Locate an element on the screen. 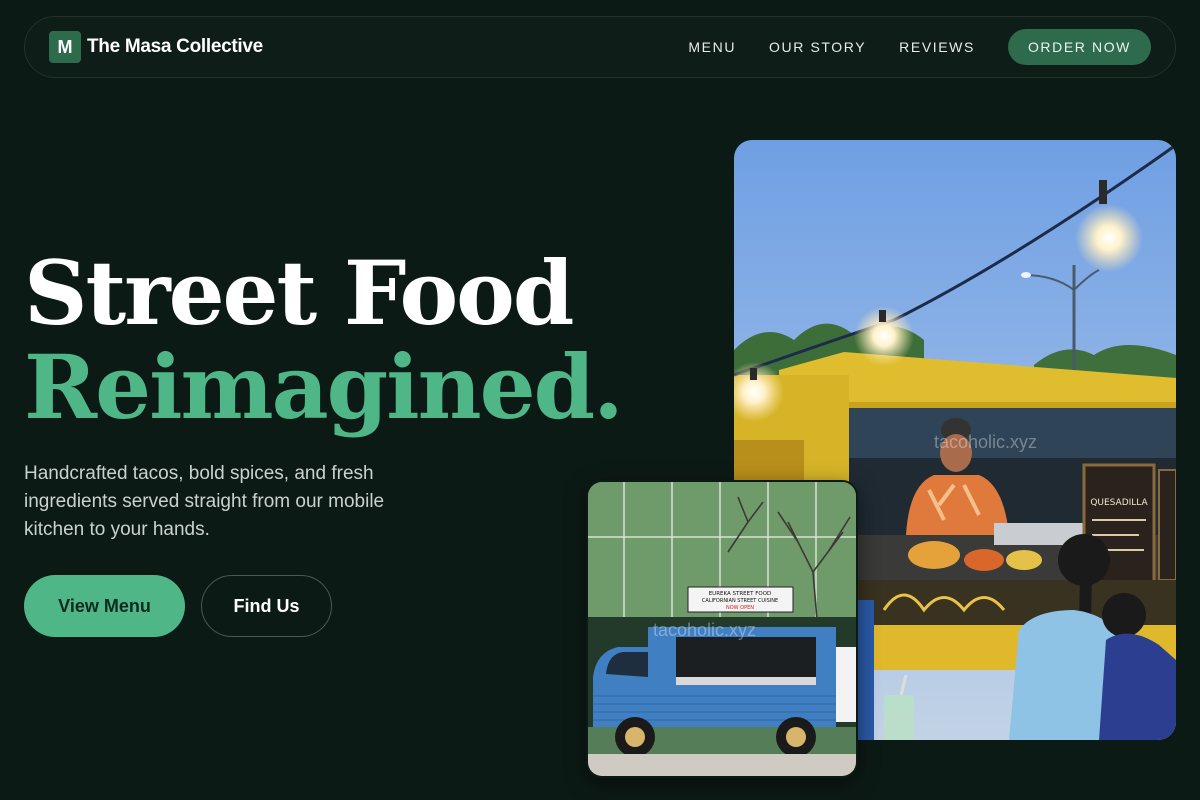 The width and height of the screenshot is (1200, 800). brand-name: The Masa Collective is located at coordinates (175, 46).